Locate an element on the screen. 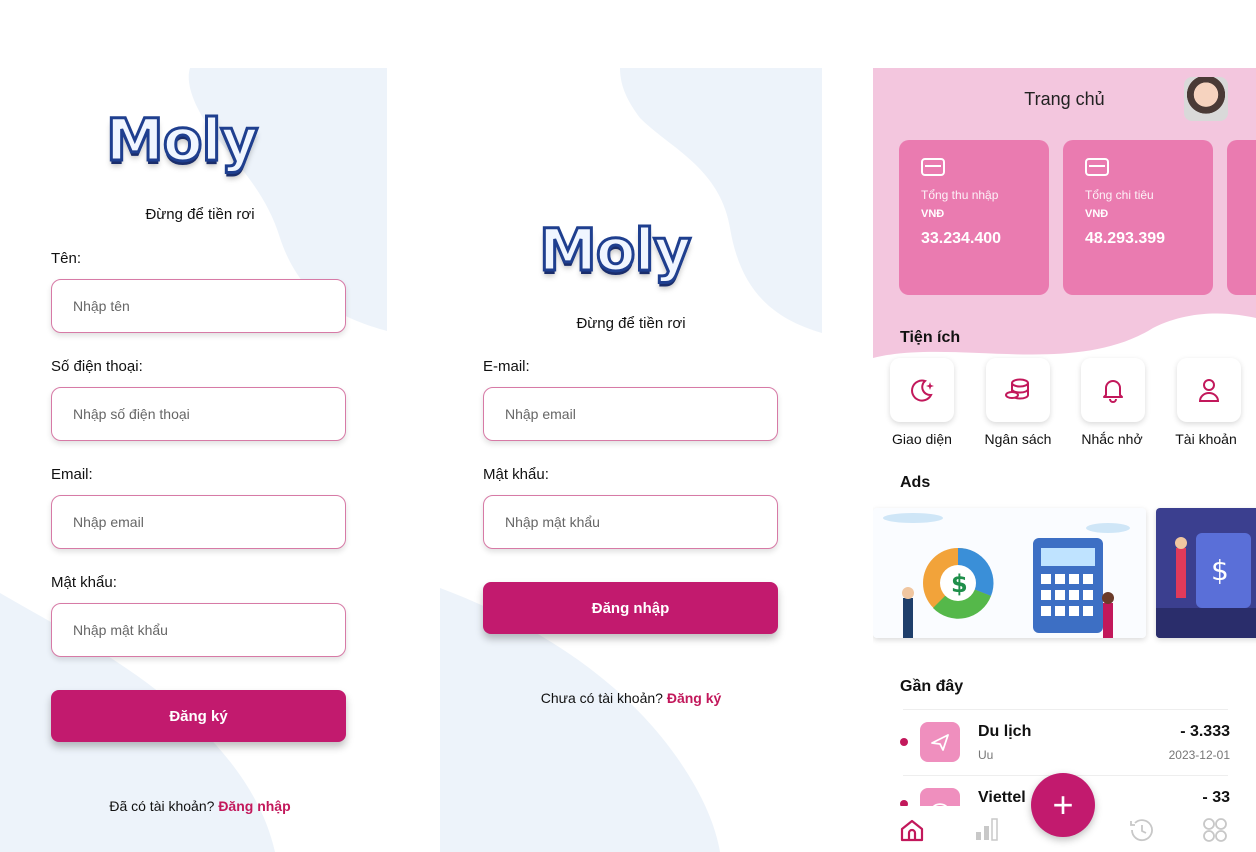  account-button is located at coordinates (1209, 390).